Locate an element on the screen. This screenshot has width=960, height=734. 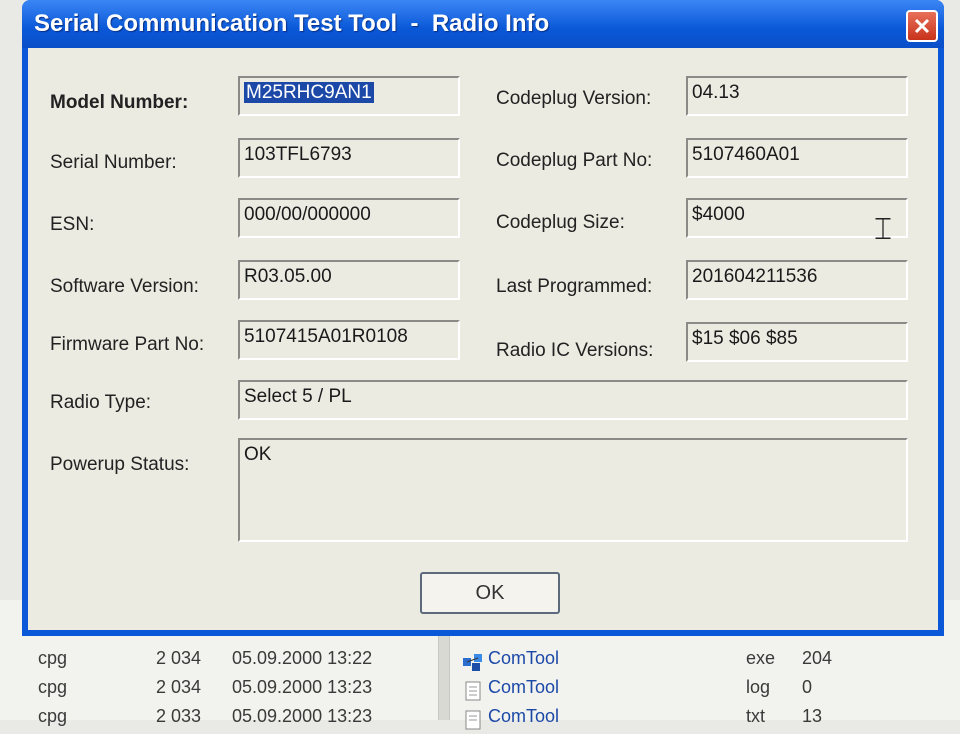
model-number-field: M25RHC9AN1 is located at coordinates (349, 96).